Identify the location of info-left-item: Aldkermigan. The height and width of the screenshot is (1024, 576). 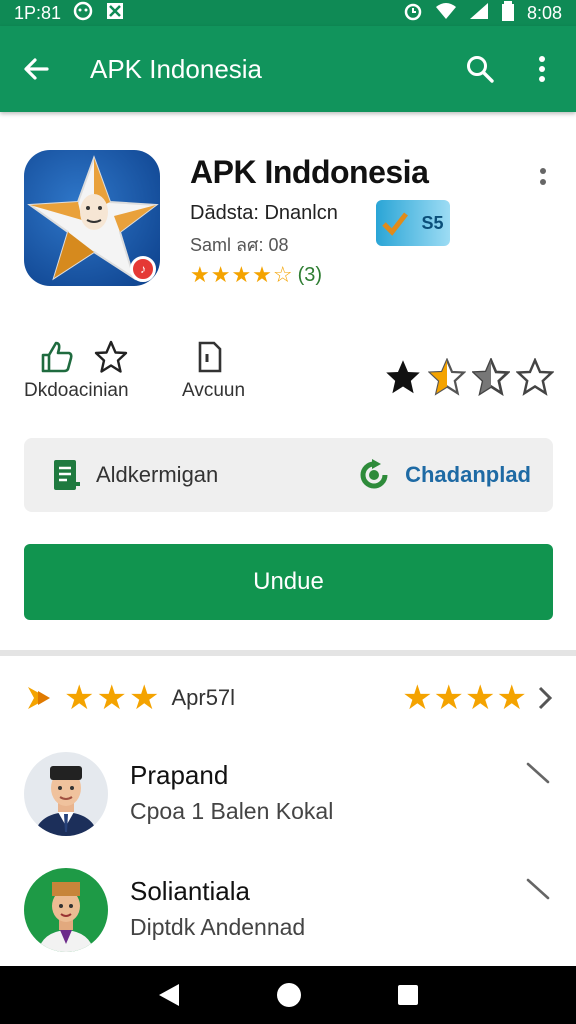
(135, 475).